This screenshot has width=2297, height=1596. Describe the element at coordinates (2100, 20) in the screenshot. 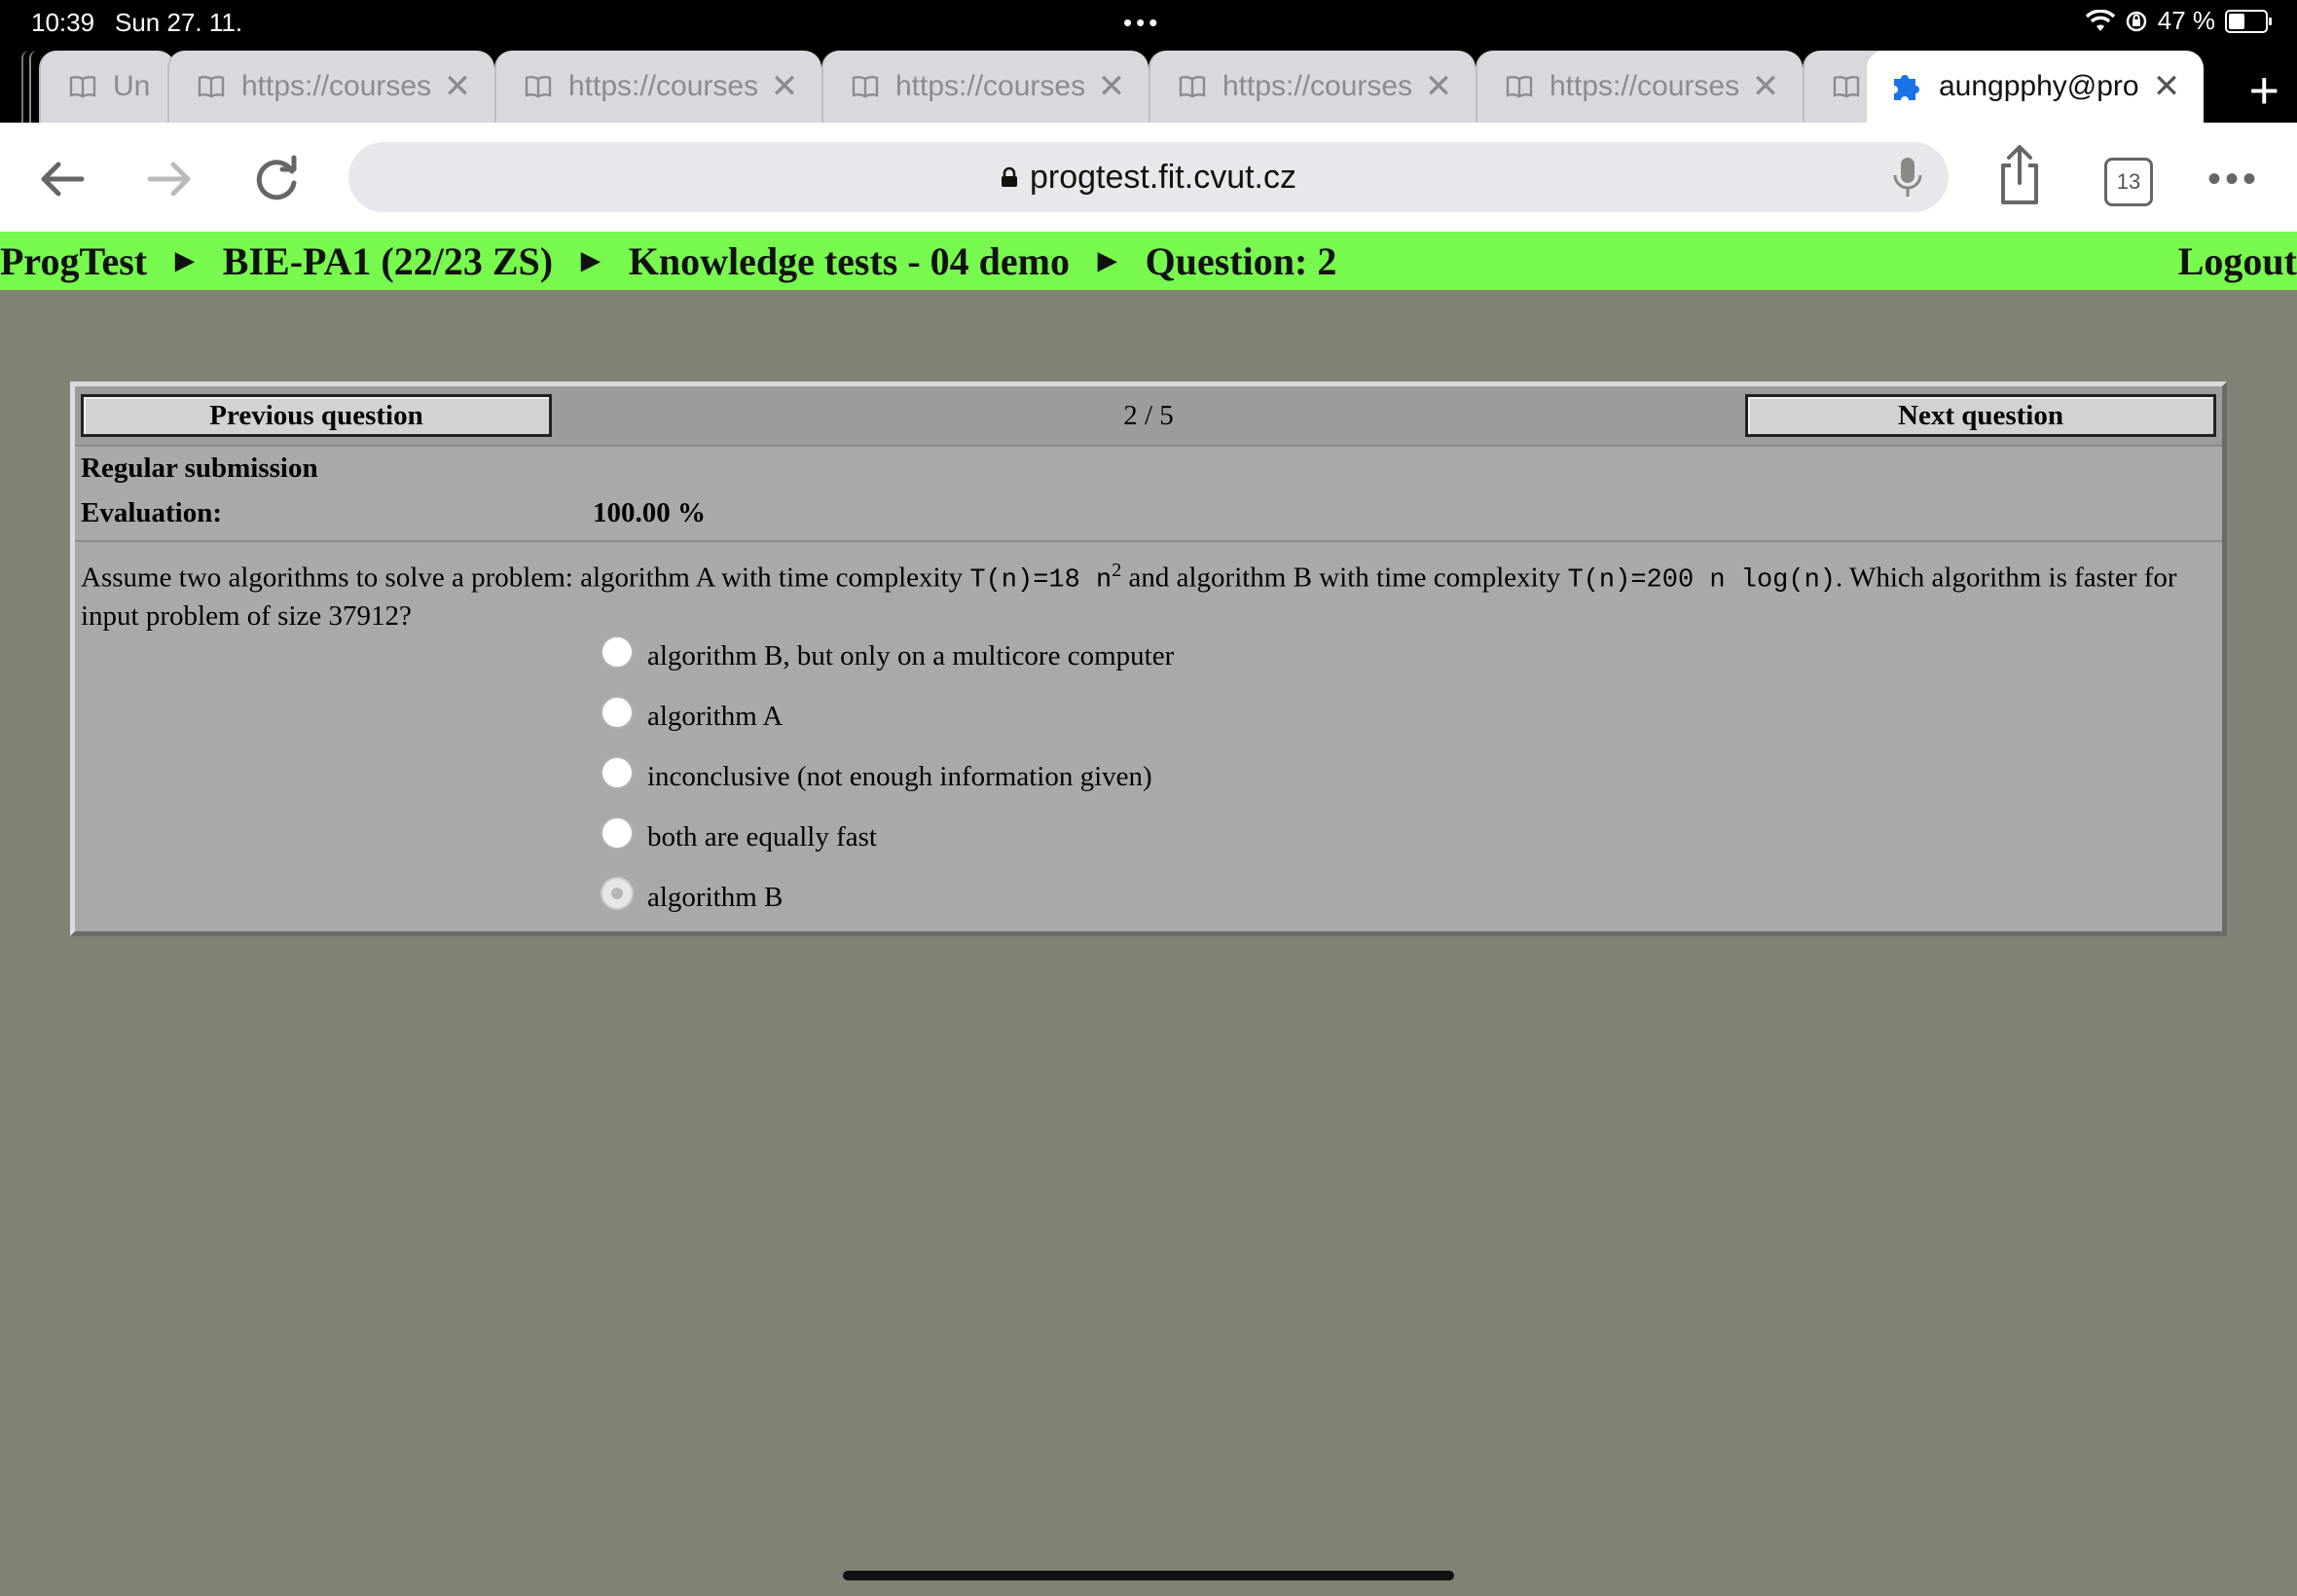

I see `wifi-icon` at that location.